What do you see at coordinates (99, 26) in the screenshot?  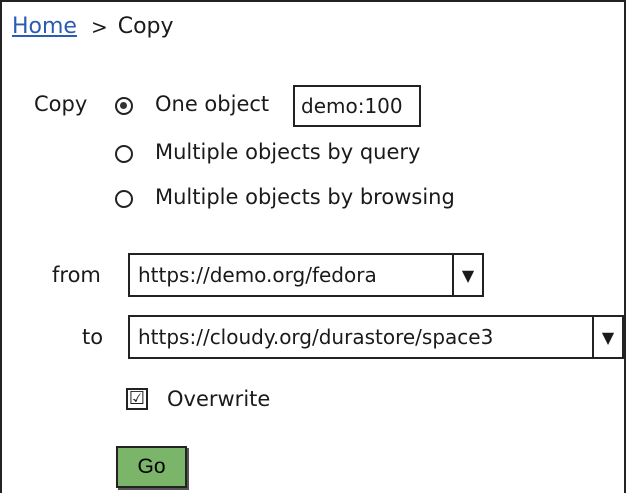 I see `chevron-right-icon: >` at bounding box center [99, 26].